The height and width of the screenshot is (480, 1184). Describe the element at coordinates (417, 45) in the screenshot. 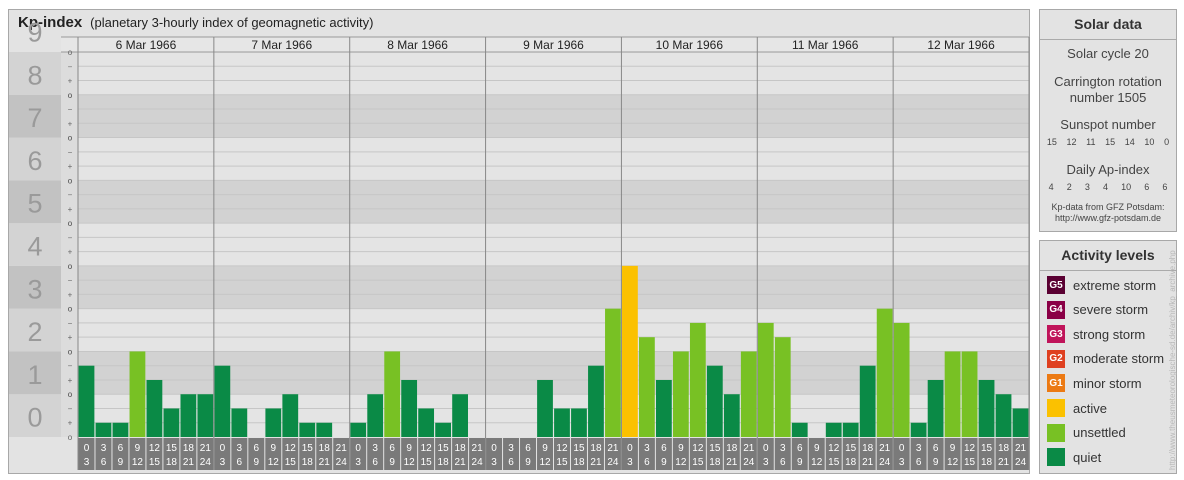

I see `day-label: 8 Mar 1966` at that location.